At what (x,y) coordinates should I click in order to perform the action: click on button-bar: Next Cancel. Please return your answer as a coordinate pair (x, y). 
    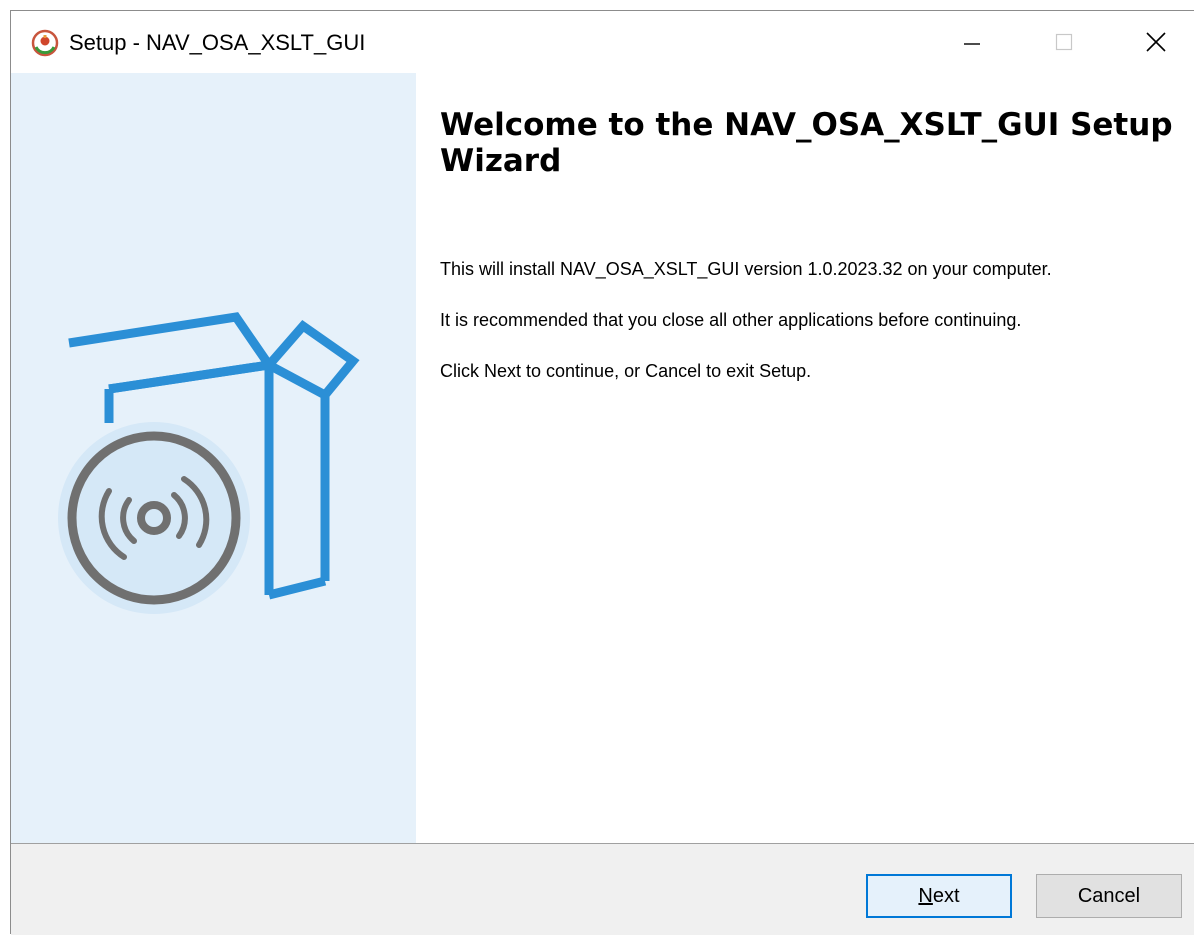
    Looking at the image, I should click on (602, 889).